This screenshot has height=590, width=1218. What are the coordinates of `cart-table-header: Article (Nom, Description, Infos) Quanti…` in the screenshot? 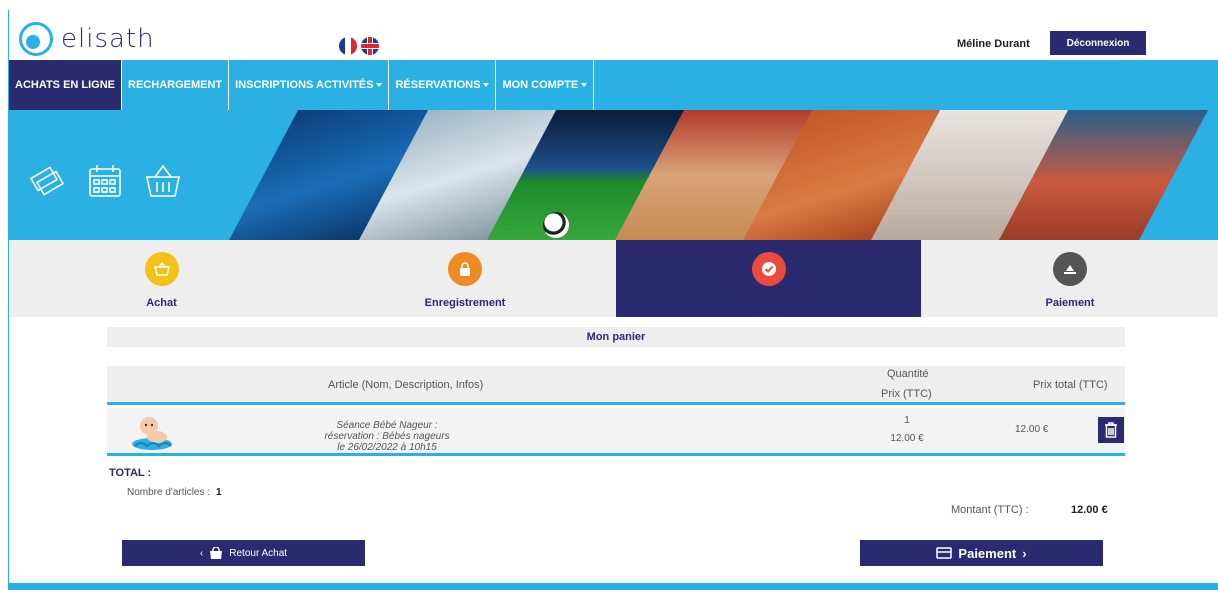 It's located at (616, 385).